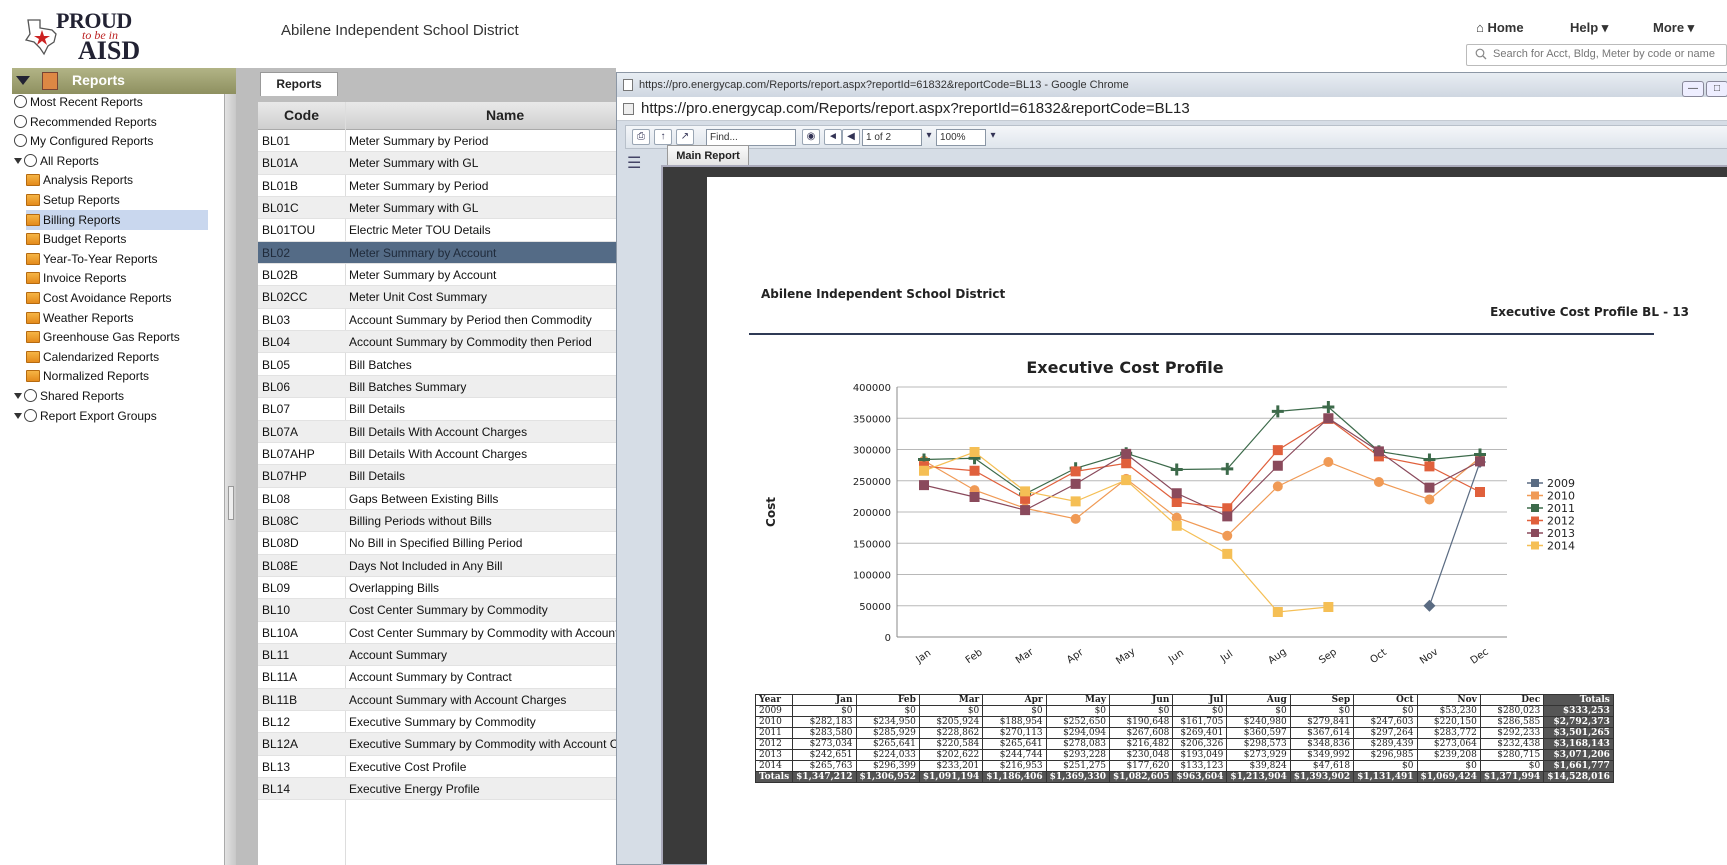 The width and height of the screenshot is (1727, 865). Describe the element at coordinates (437, 365) in the screenshot. I see `report-row: BL05 Bill Batches` at that location.